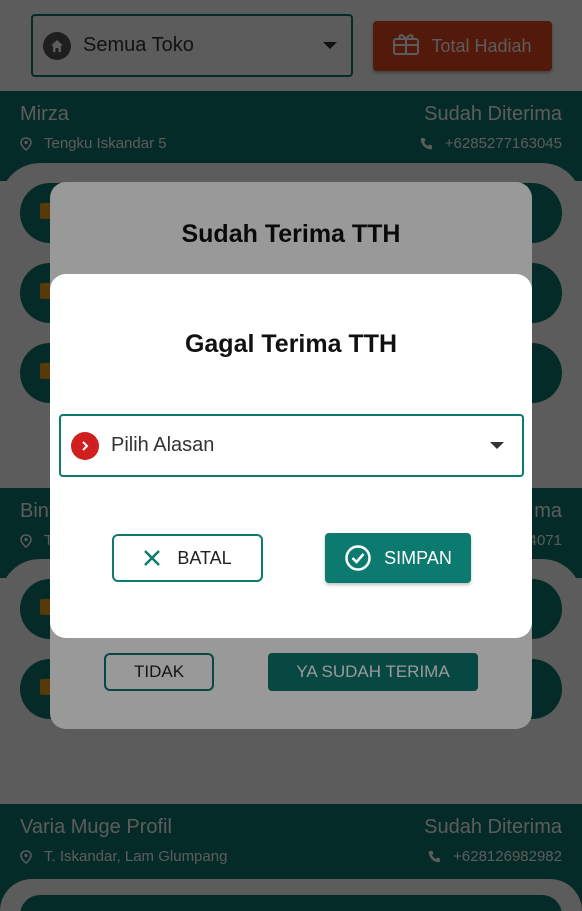 The width and height of the screenshot is (582, 911). What do you see at coordinates (358, 558) in the screenshot?
I see `check-circle-icon` at bounding box center [358, 558].